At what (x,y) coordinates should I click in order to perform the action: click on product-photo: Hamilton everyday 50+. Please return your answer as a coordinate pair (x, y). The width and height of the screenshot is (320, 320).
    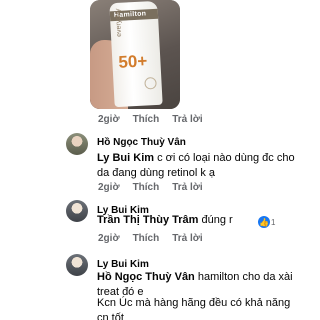
    Looking at the image, I should click on (135, 54).